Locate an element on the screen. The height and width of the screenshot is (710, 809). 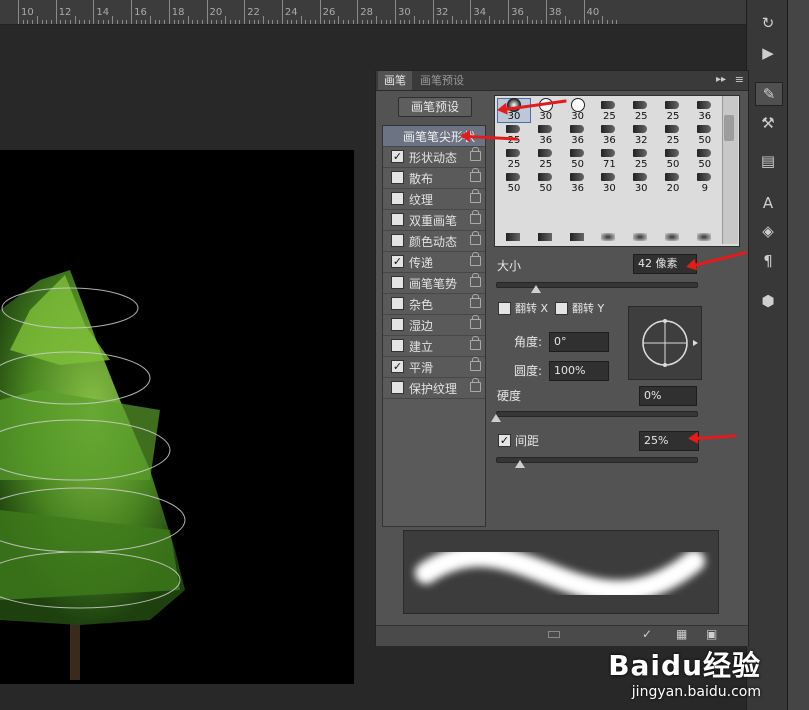
tab-brush-presets: 画笔预设 is located at coordinates (442, 80).